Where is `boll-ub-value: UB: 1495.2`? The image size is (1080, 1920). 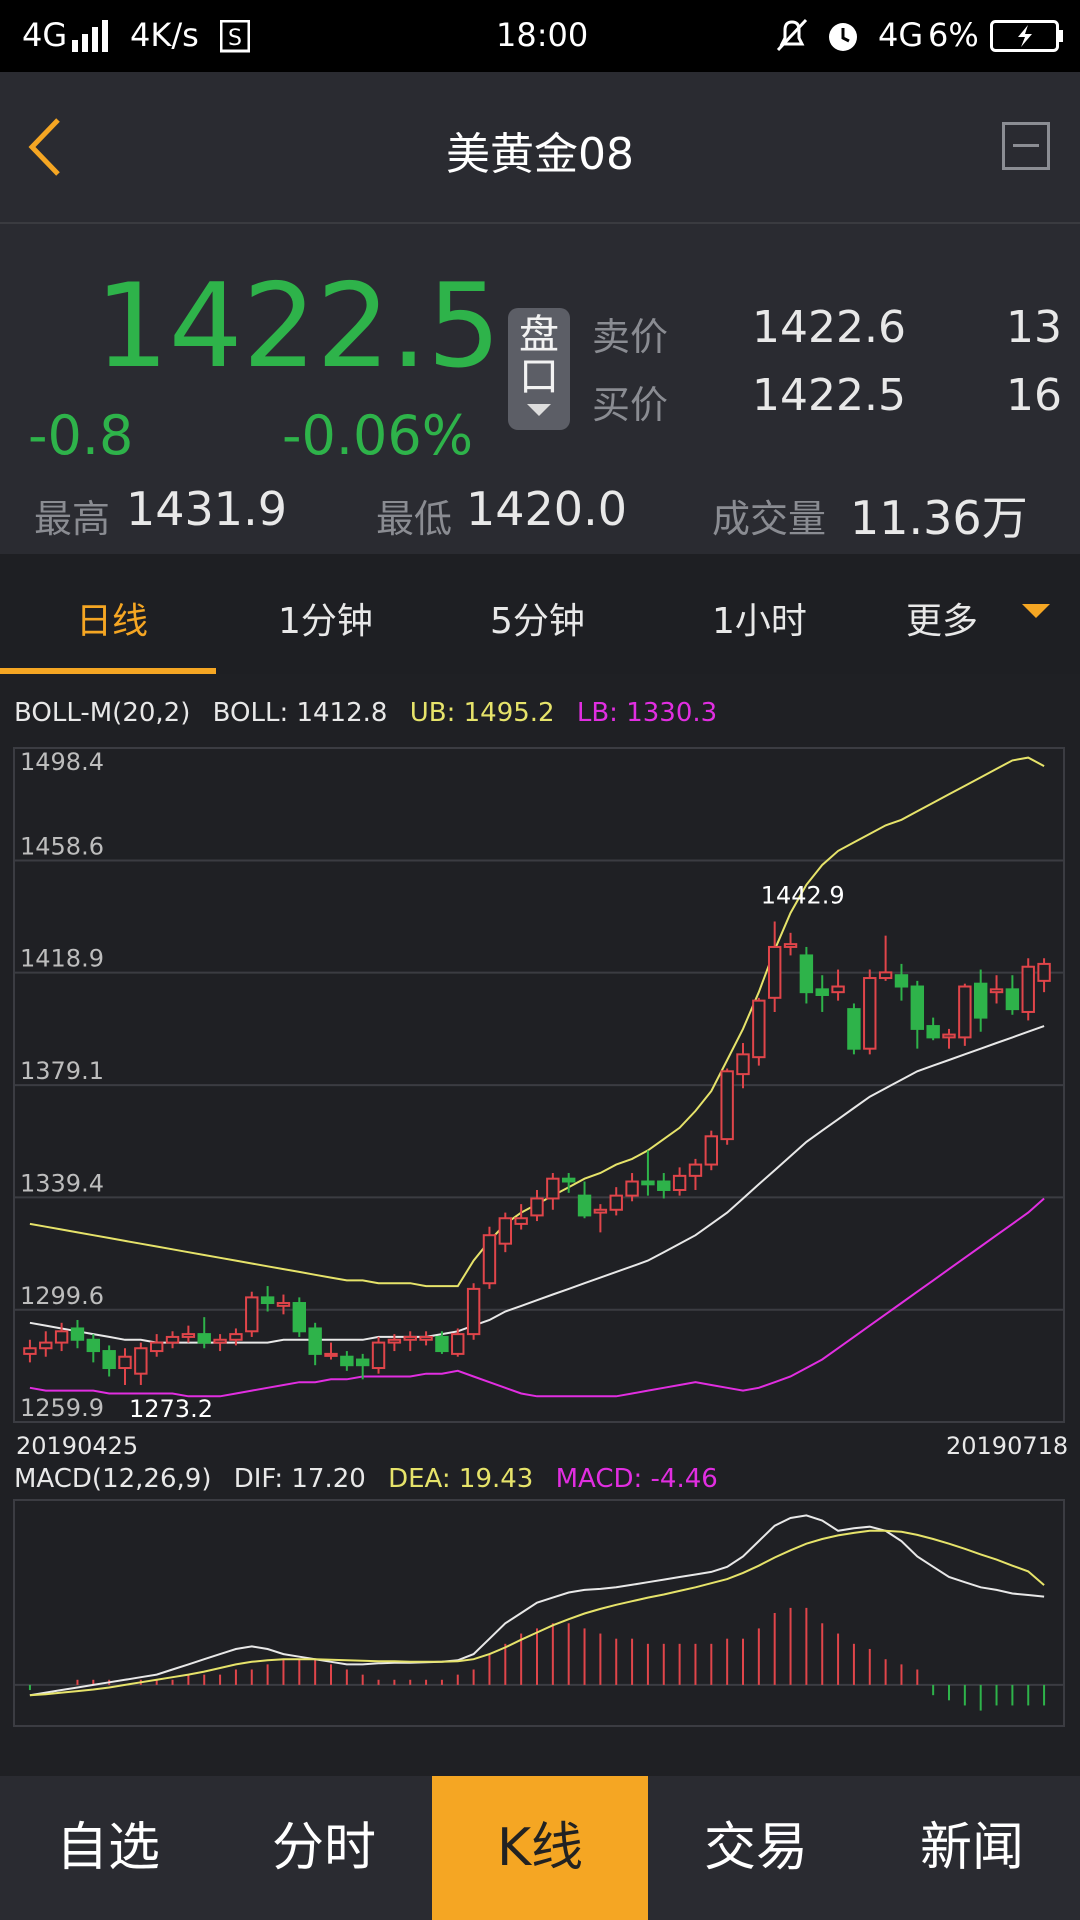
boll-ub-value: UB: 1495.2 is located at coordinates (482, 713).